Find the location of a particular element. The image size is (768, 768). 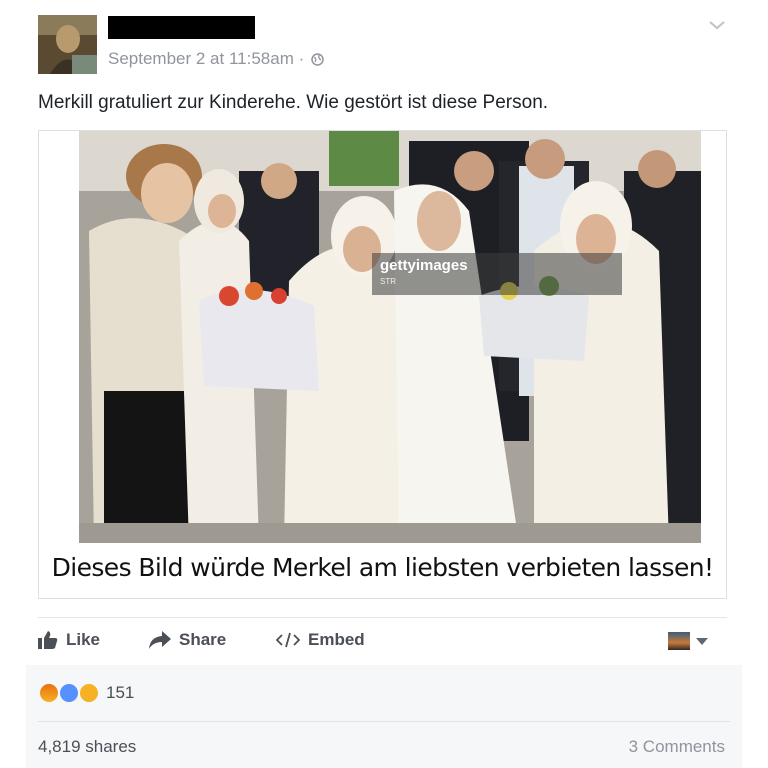

share-label: Share is located at coordinates (203, 639).